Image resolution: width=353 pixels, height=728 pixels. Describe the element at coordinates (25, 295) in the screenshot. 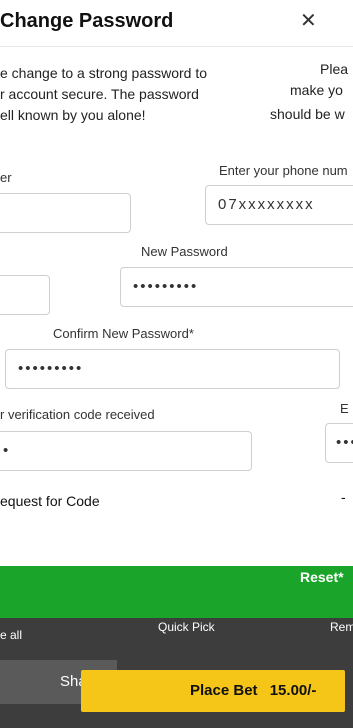

I see `password-field-ghost` at that location.